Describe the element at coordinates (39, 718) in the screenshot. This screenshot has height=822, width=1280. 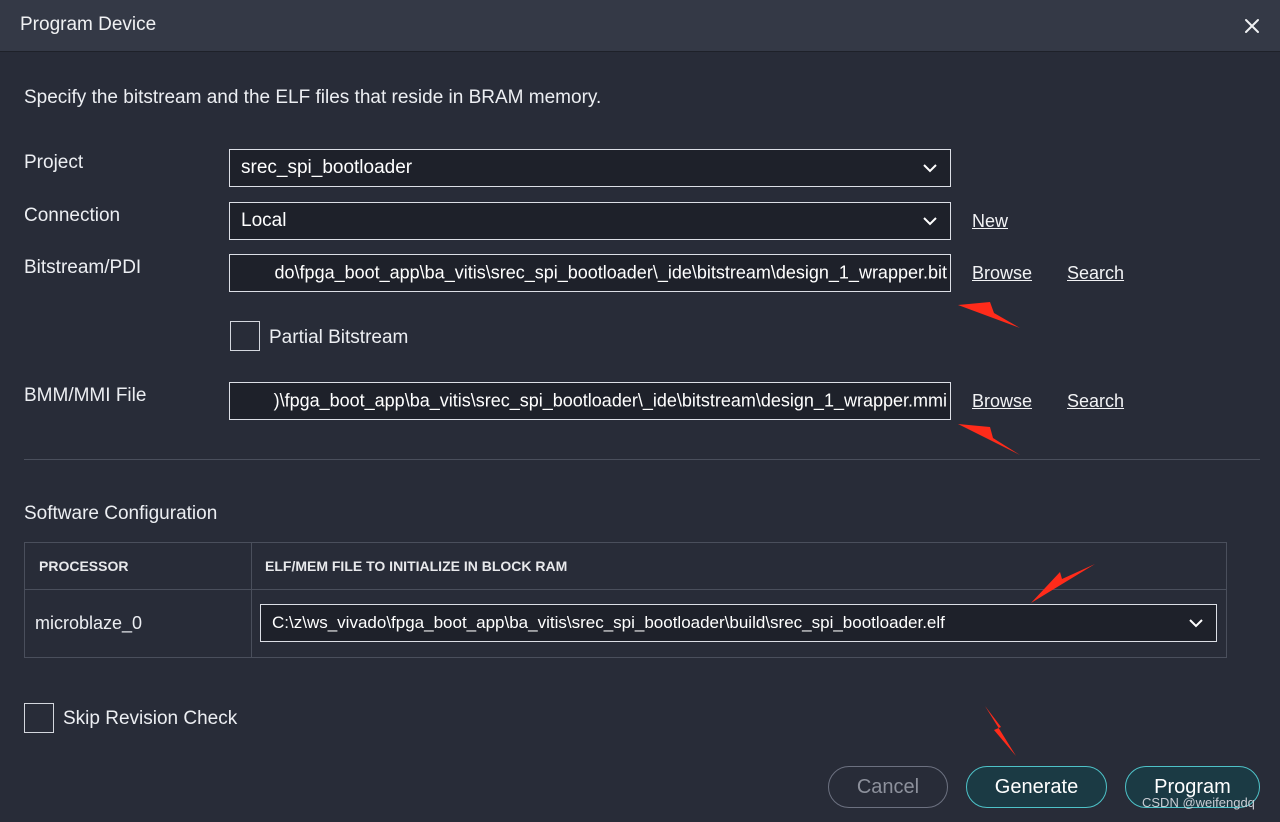
I see `skip-revision-checkbox` at that location.